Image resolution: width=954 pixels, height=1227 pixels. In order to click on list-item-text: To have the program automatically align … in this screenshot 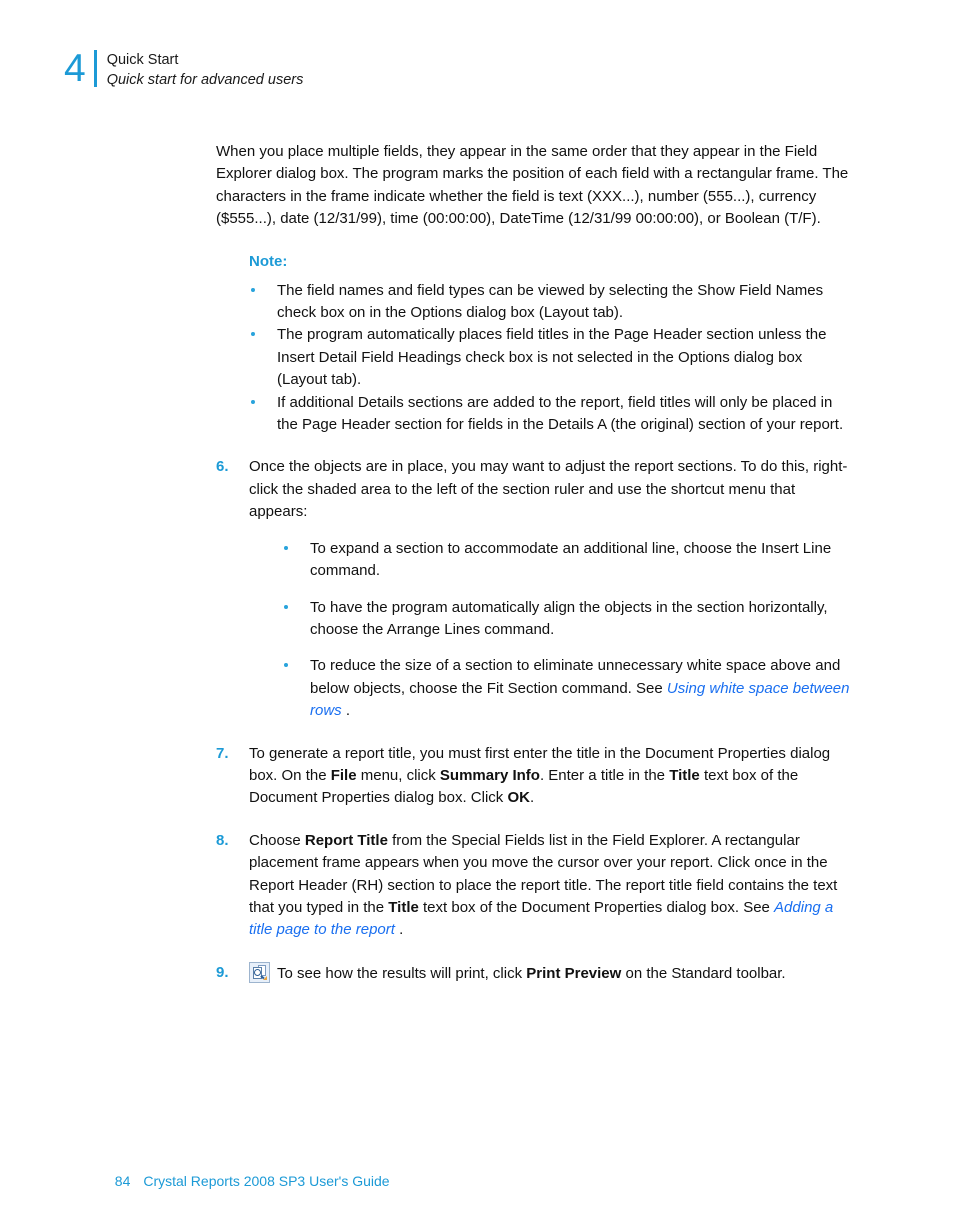, I will do `click(569, 618)`.